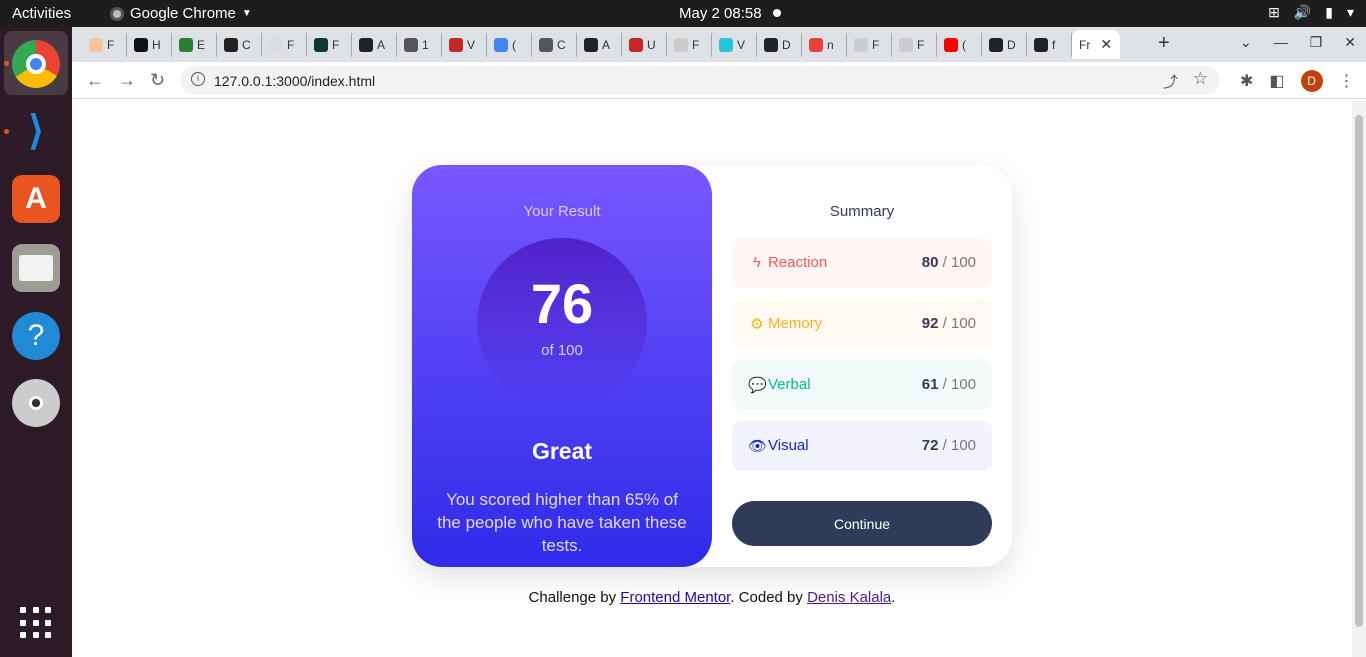  What do you see at coordinates (1276, 81) in the screenshot?
I see `side-panel-icon: ◧` at bounding box center [1276, 81].